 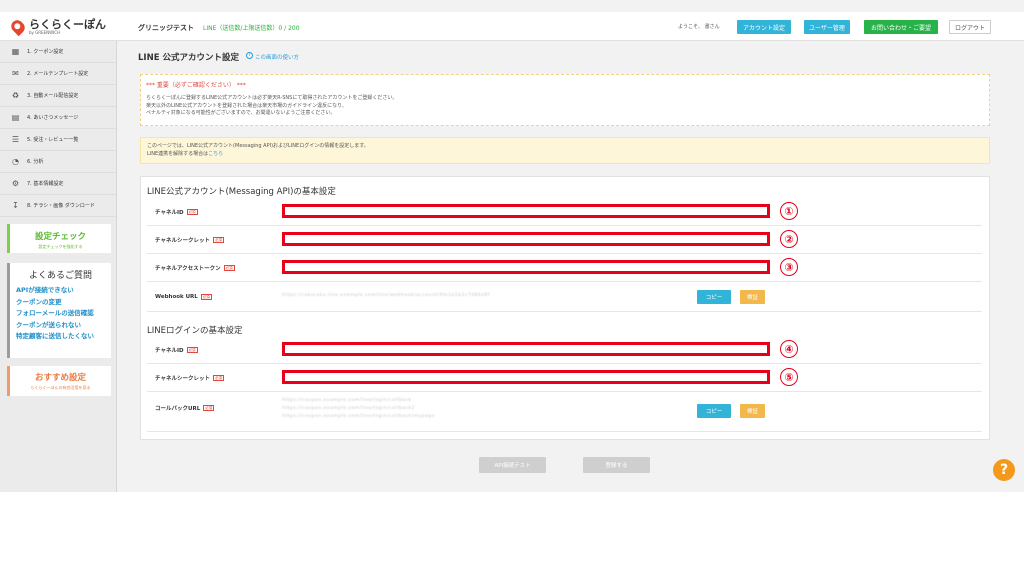 What do you see at coordinates (616, 465) in the screenshot?
I see `register-button: 登録する` at bounding box center [616, 465].